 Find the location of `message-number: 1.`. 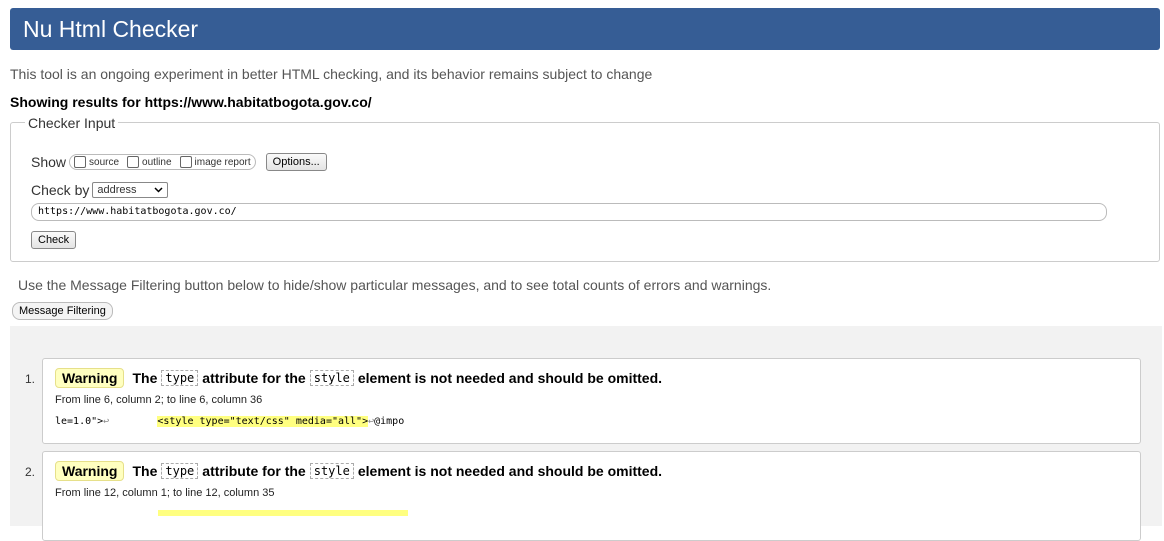

message-number: 1. is located at coordinates (30, 379).